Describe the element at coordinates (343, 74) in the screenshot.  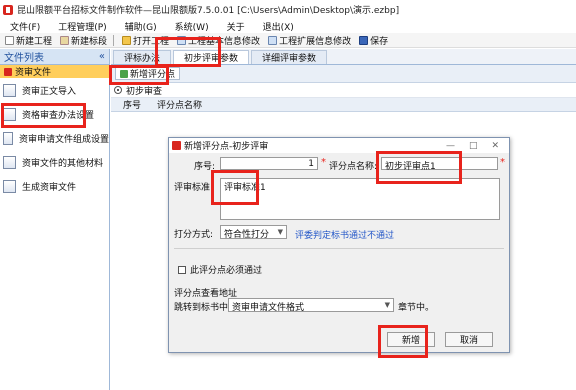
I see `action-bar: 新增评分点` at that location.